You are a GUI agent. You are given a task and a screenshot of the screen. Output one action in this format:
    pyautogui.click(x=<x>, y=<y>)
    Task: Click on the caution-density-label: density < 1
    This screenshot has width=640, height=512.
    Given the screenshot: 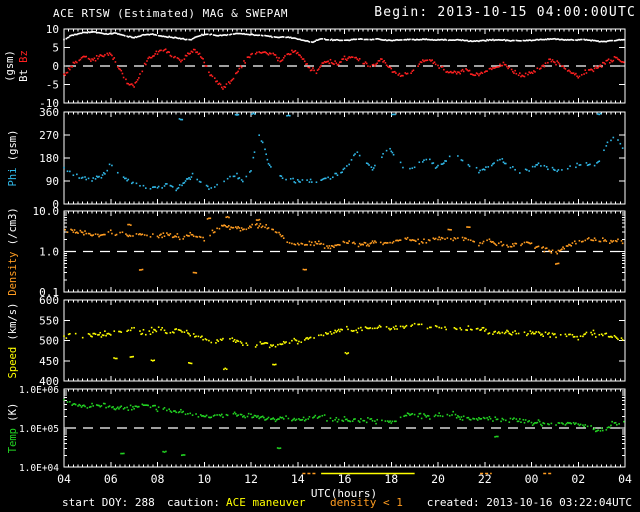 What is the action you would take?
    pyautogui.click(x=366, y=502)
    